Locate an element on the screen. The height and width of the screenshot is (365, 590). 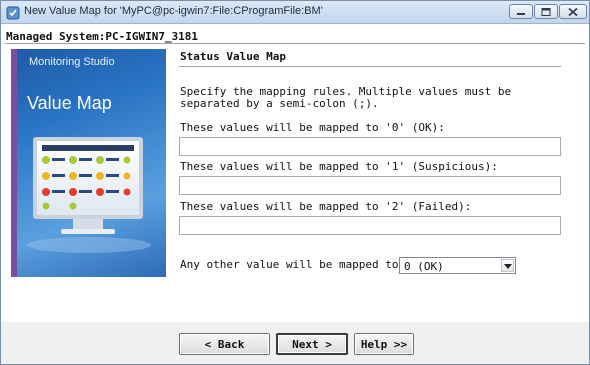
maximize-icon is located at coordinates (546, 11).